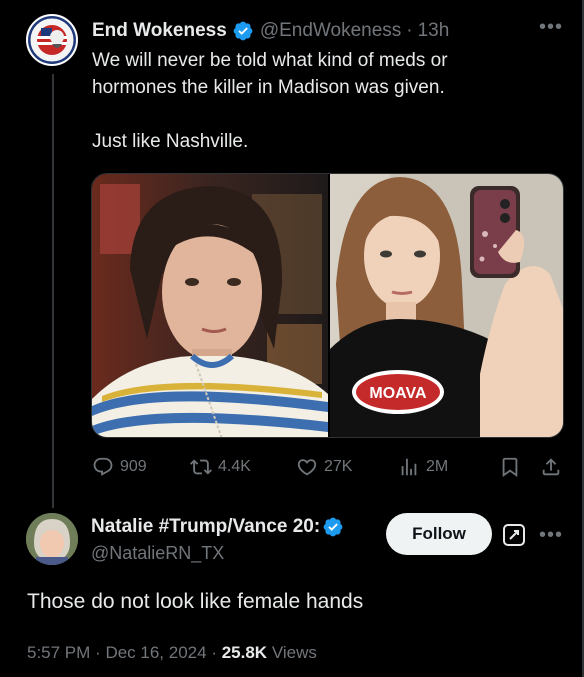  I want to click on reply-display-name: Natalie #Trump/Vance 20:, so click(205, 527).